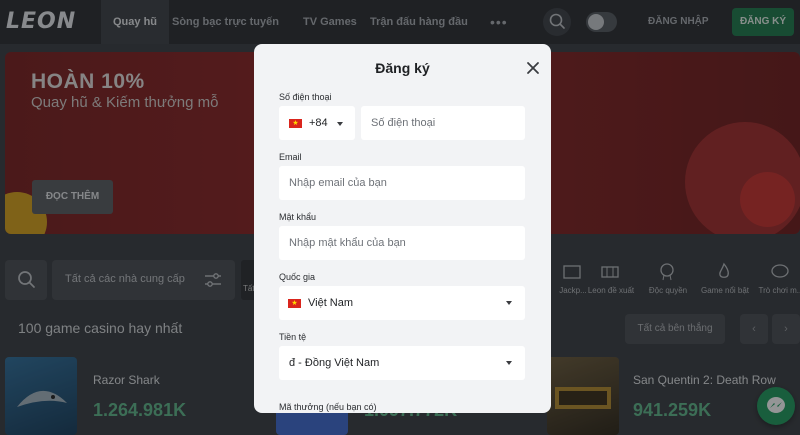 The image size is (800, 435). Describe the element at coordinates (402, 68) in the screenshot. I see `modal-title: Đăng ký` at that location.